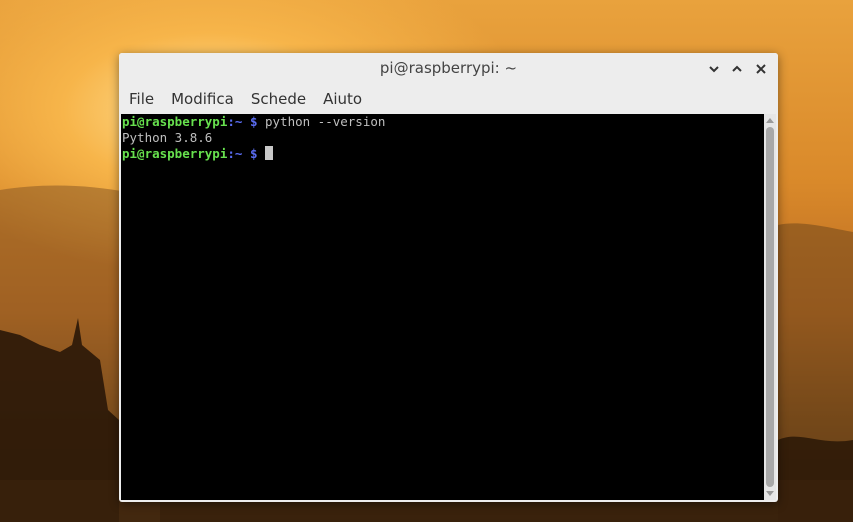 This screenshot has width=853, height=522. I want to click on menu-bar: File Modifica Schede Aiuto, so click(448, 99).